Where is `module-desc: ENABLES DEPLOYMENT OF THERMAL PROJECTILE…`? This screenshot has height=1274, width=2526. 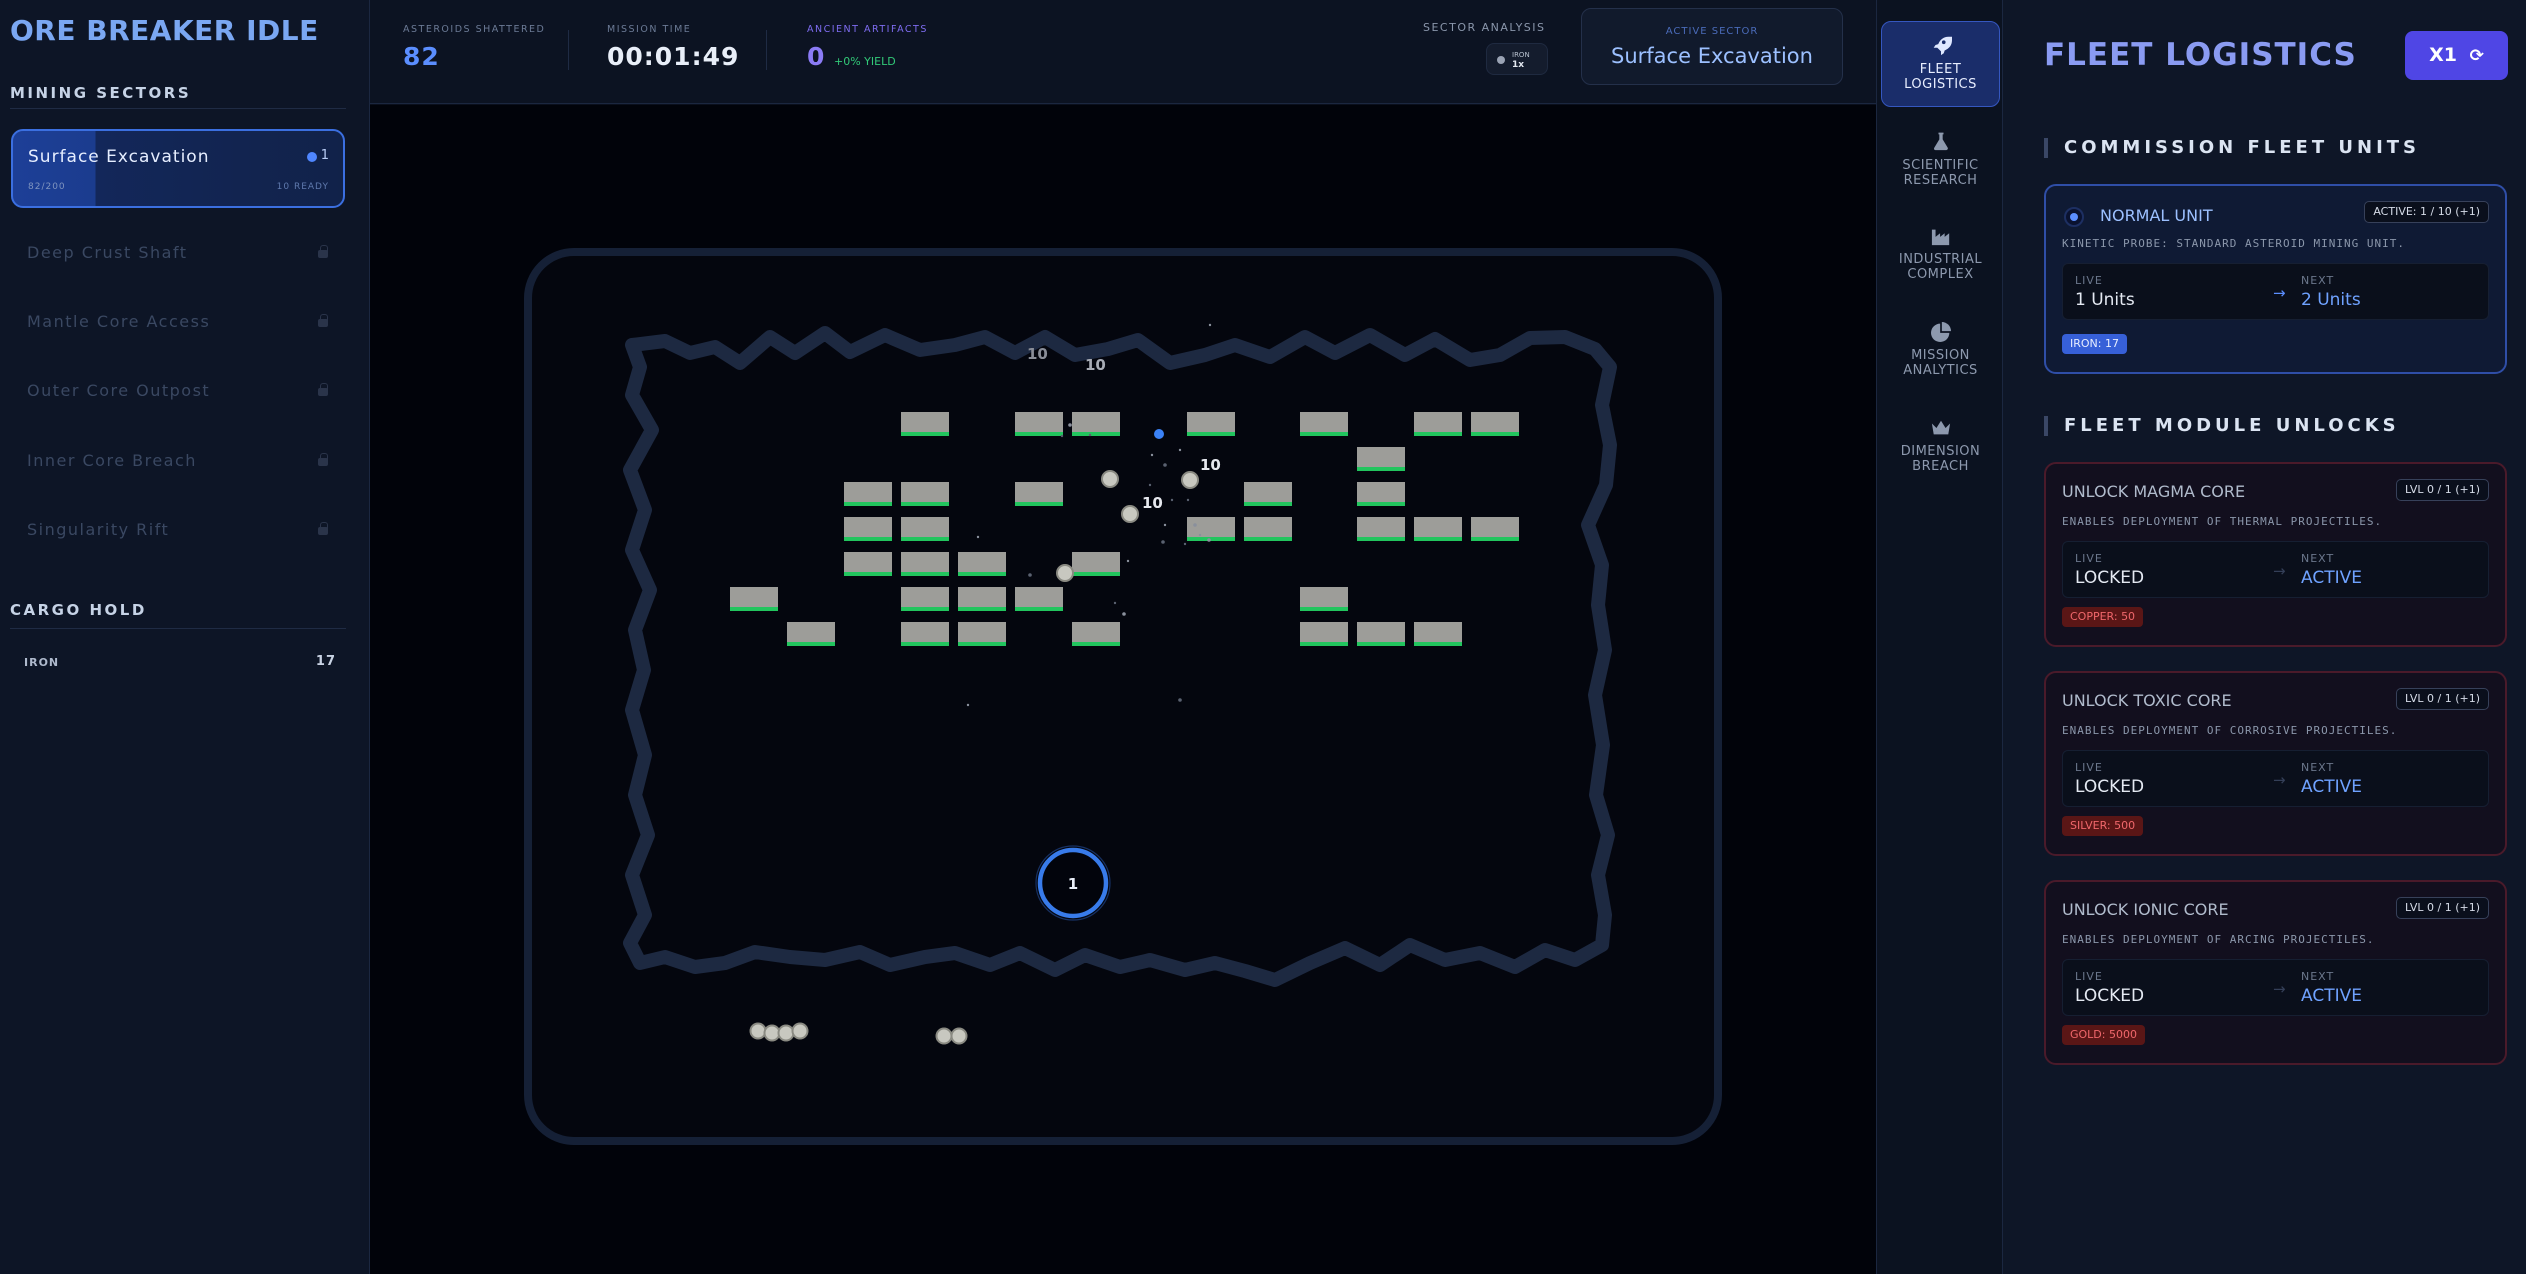 module-desc: ENABLES DEPLOYMENT OF THERMAL PROJECTILE… is located at coordinates (2222, 521).